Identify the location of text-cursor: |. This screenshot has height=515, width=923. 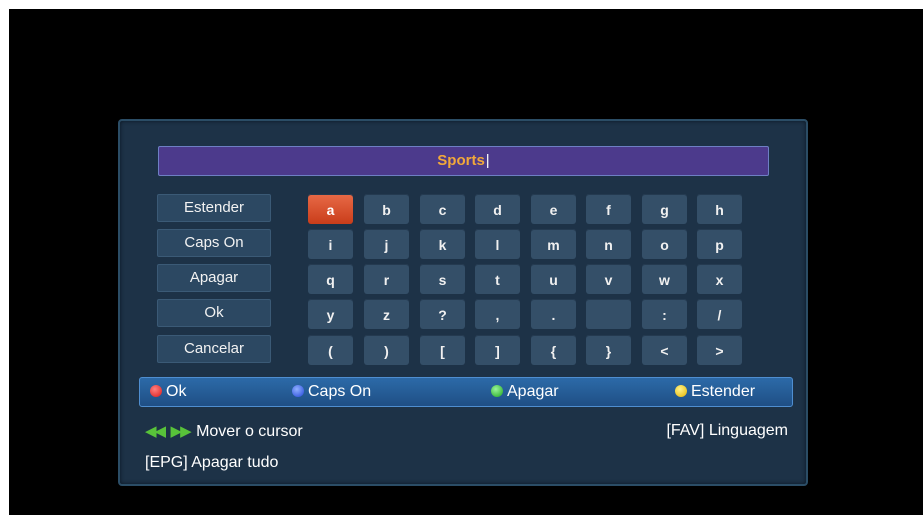
(487, 160).